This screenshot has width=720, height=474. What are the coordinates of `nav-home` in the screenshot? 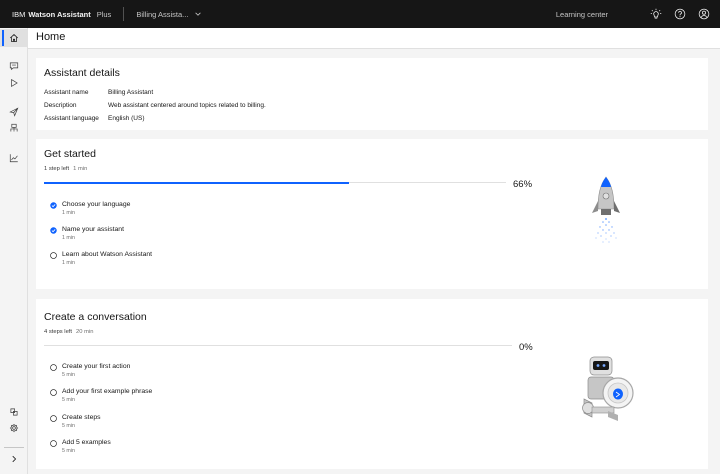 It's located at (14, 38).